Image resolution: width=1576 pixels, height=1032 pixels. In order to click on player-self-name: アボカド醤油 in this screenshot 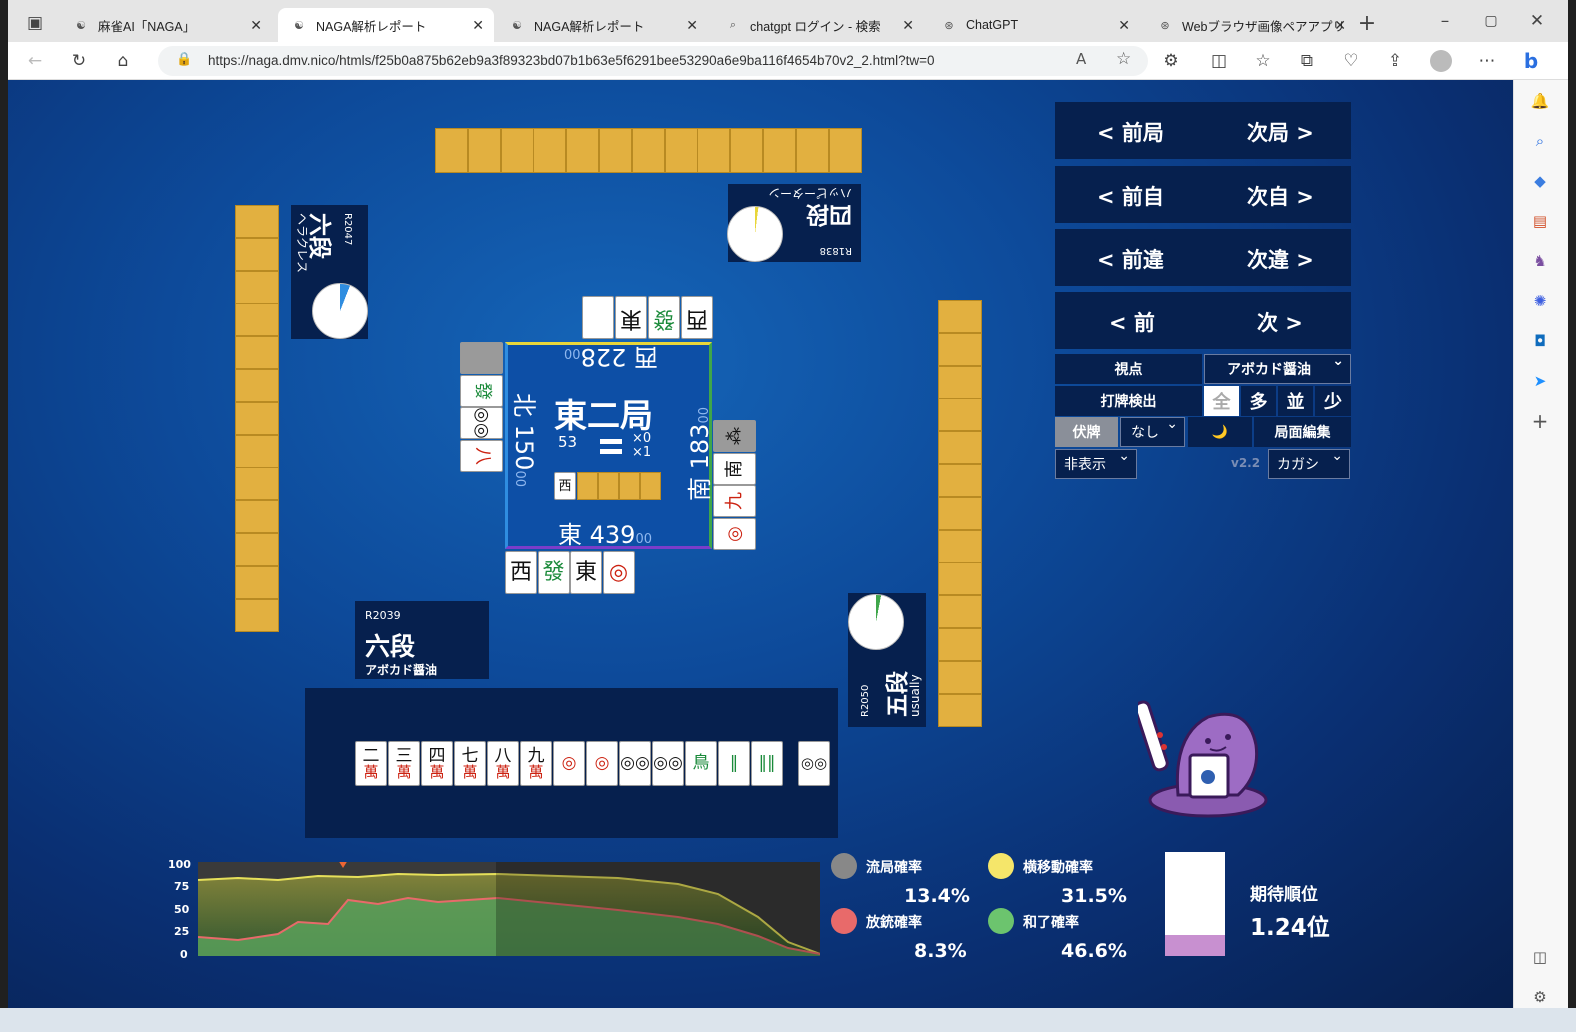, I will do `click(401, 670)`.